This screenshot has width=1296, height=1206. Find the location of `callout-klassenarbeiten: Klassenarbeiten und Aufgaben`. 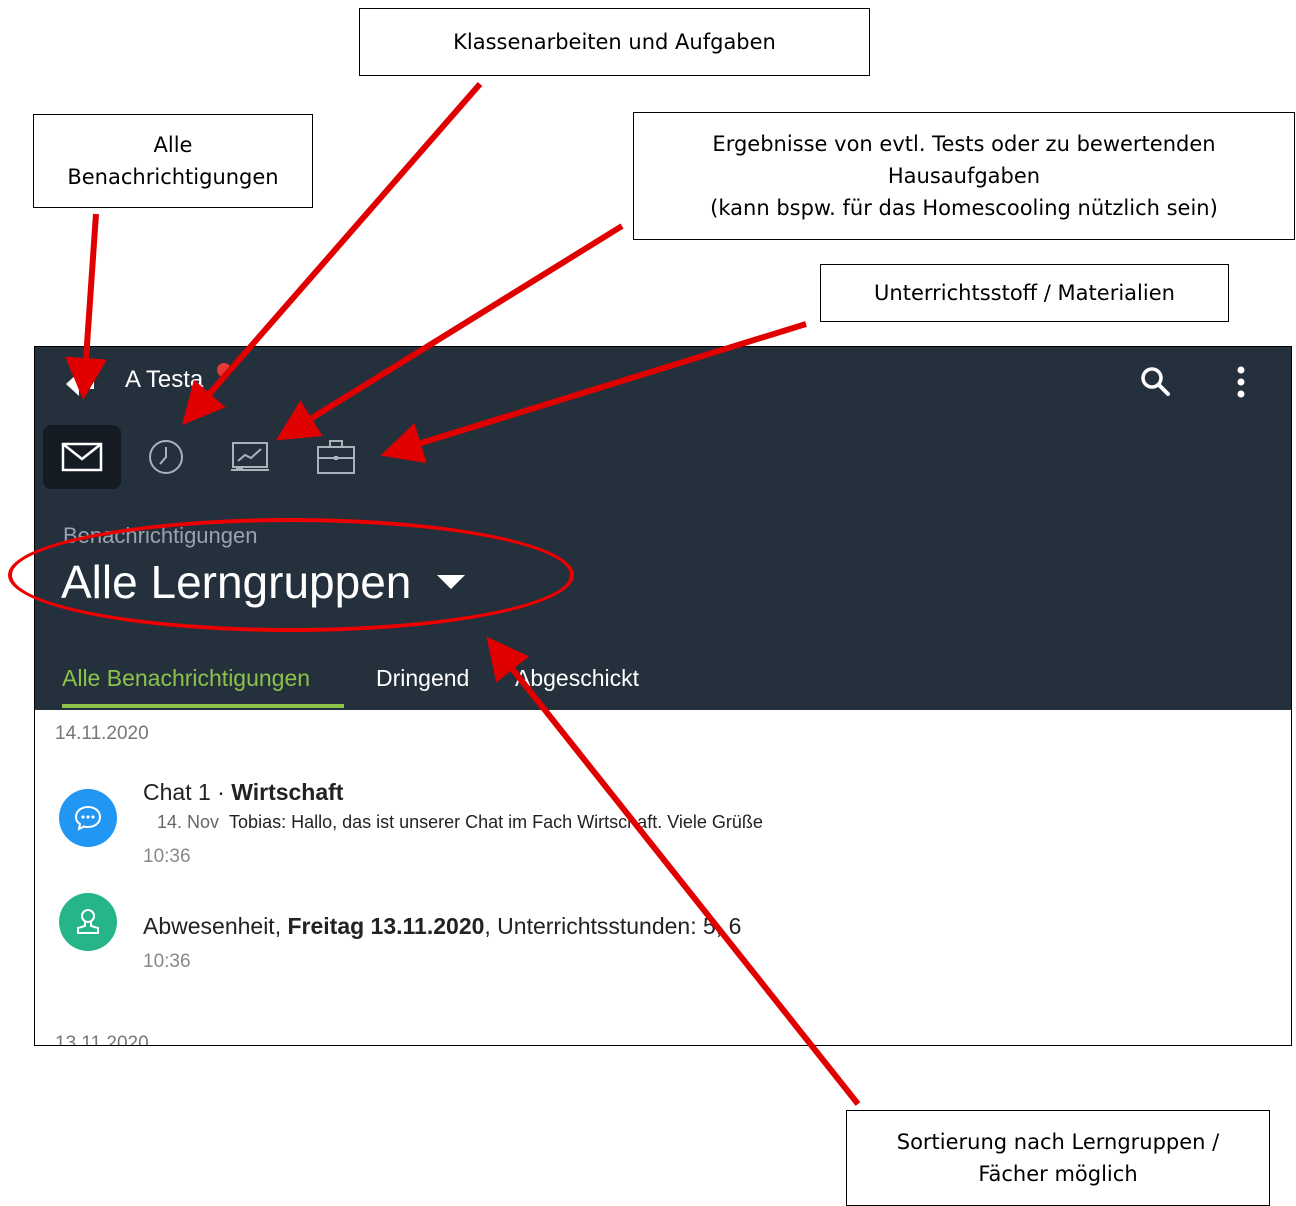

callout-klassenarbeiten: Klassenarbeiten und Aufgaben is located at coordinates (614, 42).